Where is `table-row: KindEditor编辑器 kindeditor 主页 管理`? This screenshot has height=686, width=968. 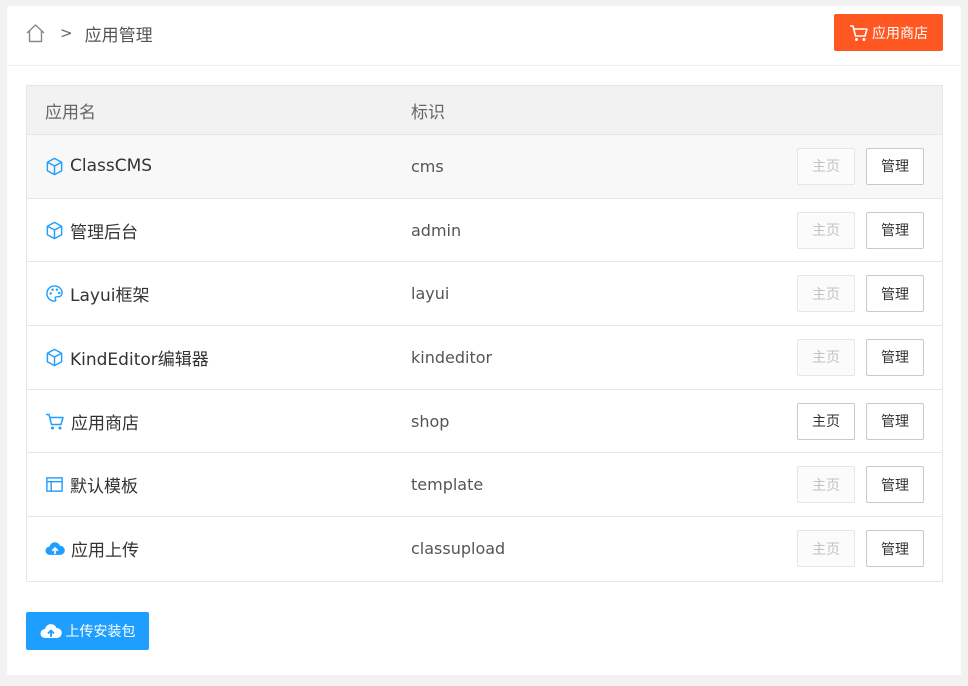
table-row: KindEditor编辑器 kindeditor 主页 管理 is located at coordinates (484, 358).